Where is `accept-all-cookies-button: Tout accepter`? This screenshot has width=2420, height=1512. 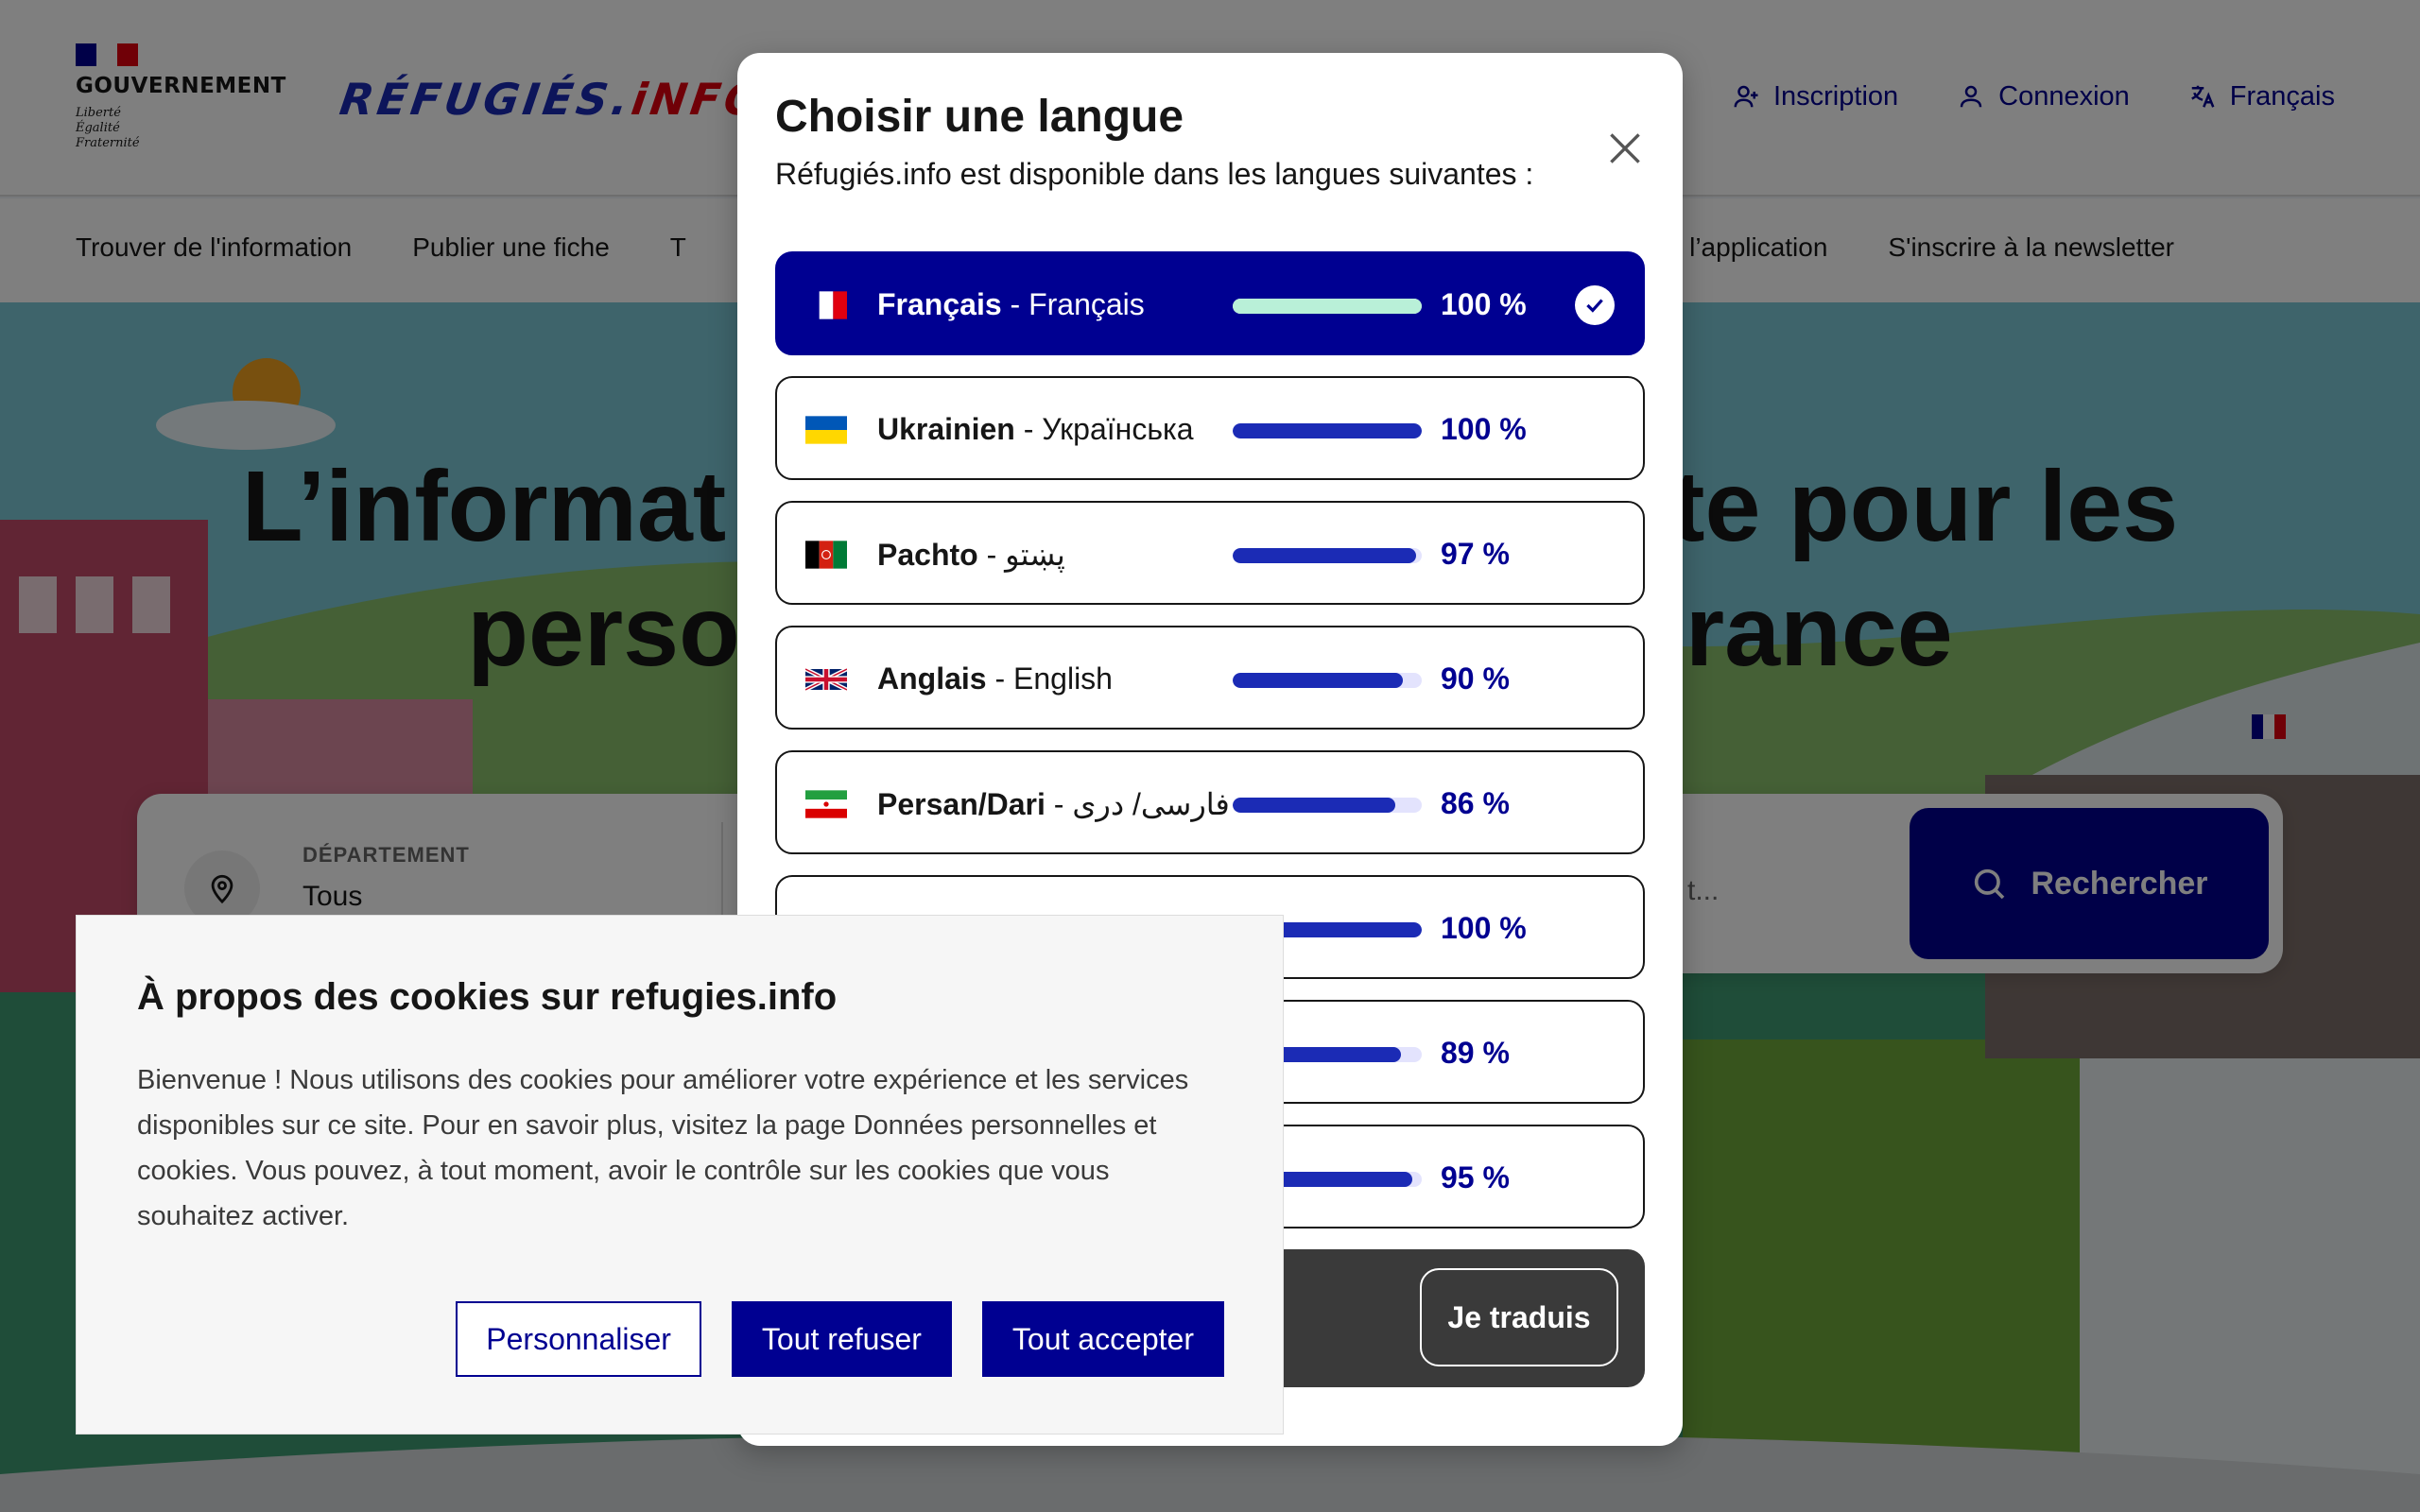
accept-all-cookies-button: Tout accepter is located at coordinates (1103, 1339).